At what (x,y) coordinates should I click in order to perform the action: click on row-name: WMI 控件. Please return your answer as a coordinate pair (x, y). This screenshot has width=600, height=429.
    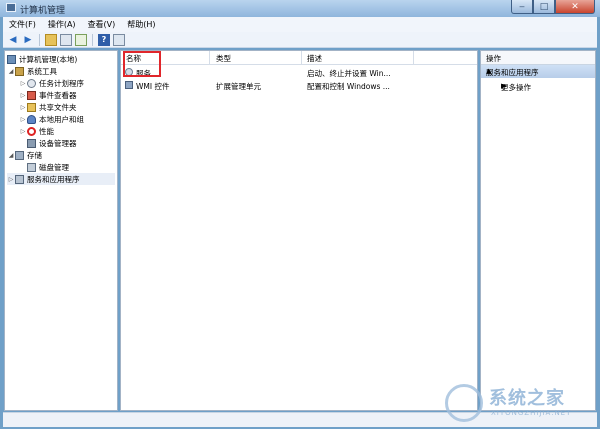
    Looking at the image, I should click on (153, 86).